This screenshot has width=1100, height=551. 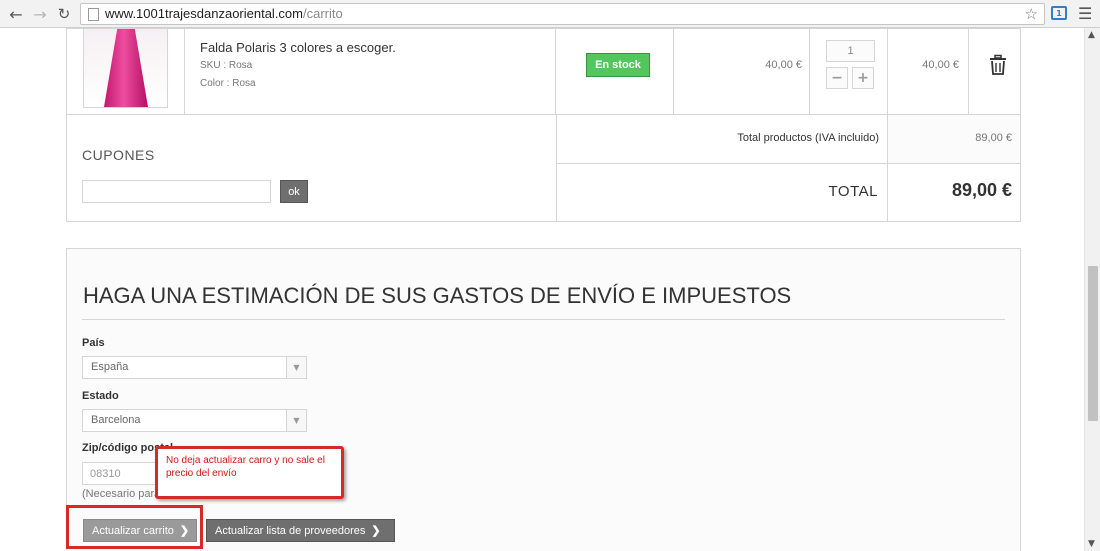 I want to click on scroll-down-icon: ▼, so click(x=1091, y=544).